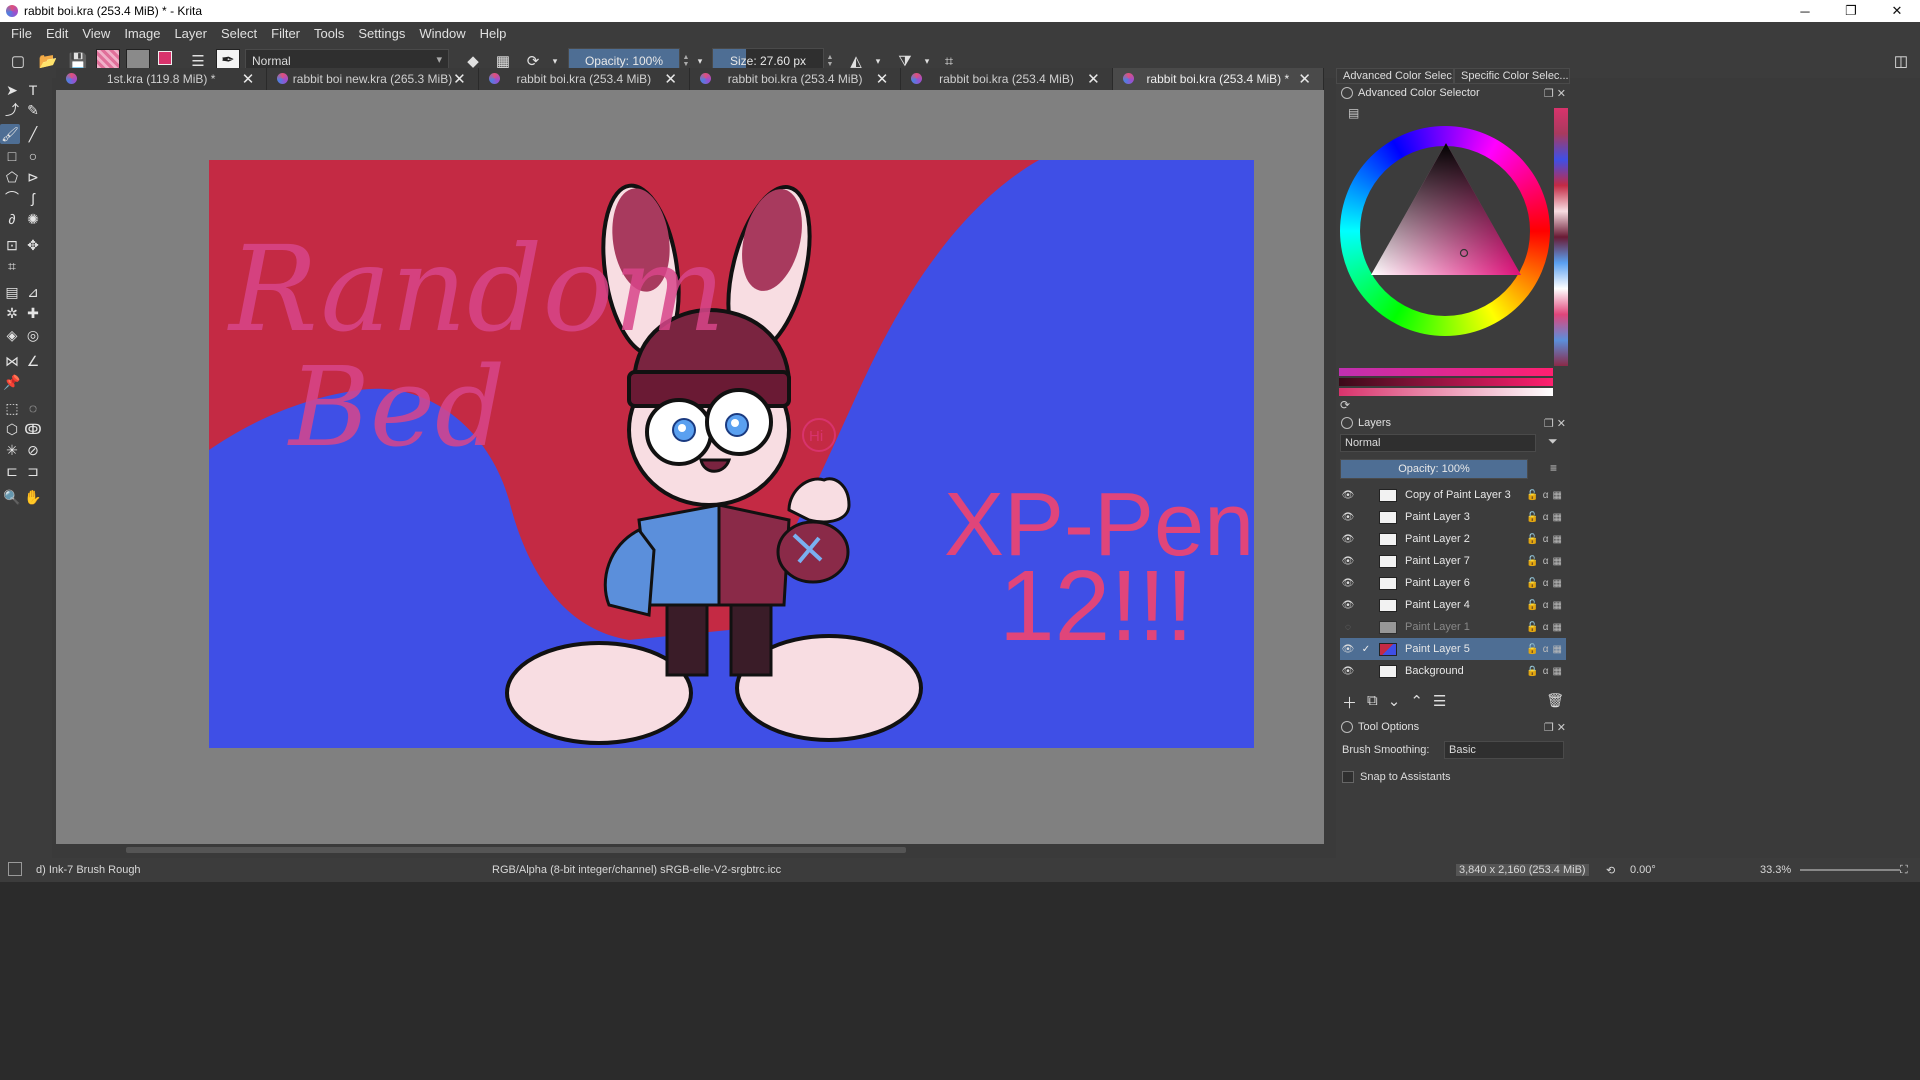 This screenshot has width=1920, height=1080. I want to click on close-button: ✕, so click(1897, 11).